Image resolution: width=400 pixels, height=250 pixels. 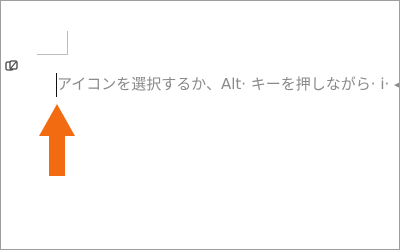 What do you see at coordinates (67, 43) in the screenshot?
I see `margin-corner-vertical` at bounding box center [67, 43].